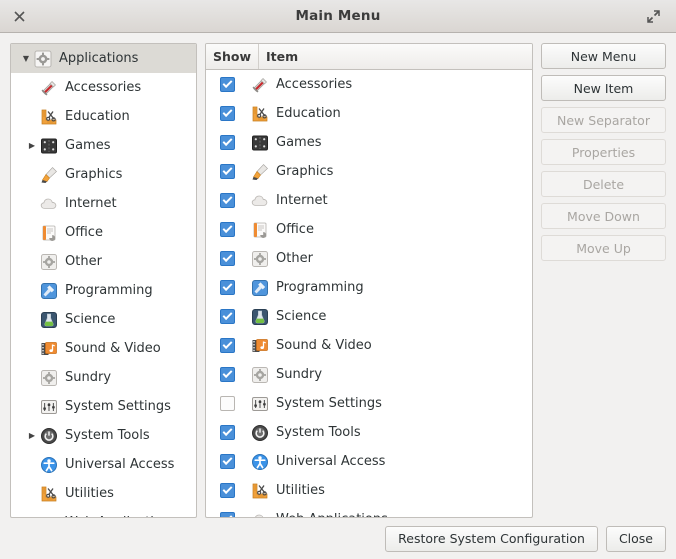 This screenshot has height=559, width=676. I want to click on list-row: Web Applications, so click(369, 511).